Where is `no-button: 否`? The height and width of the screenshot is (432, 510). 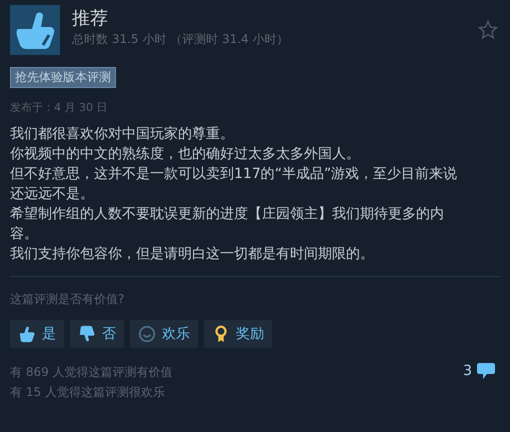
no-button: 否 is located at coordinates (97, 334).